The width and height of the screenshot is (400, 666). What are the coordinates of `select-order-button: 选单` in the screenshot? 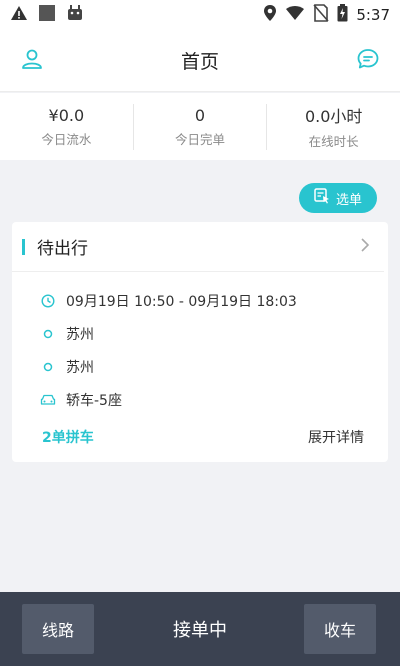 It's located at (338, 198).